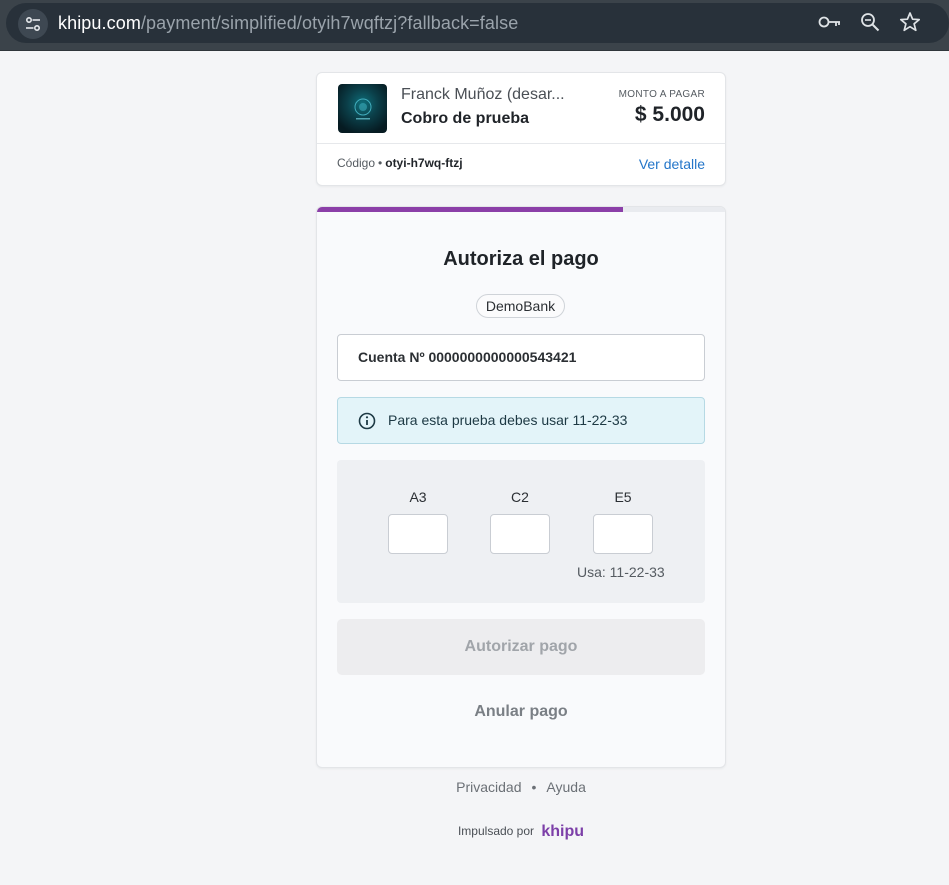  What do you see at coordinates (661, 94) in the screenshot?
I see `amount-label: MONTO A PAGAR` at bounding box center [661, 94].